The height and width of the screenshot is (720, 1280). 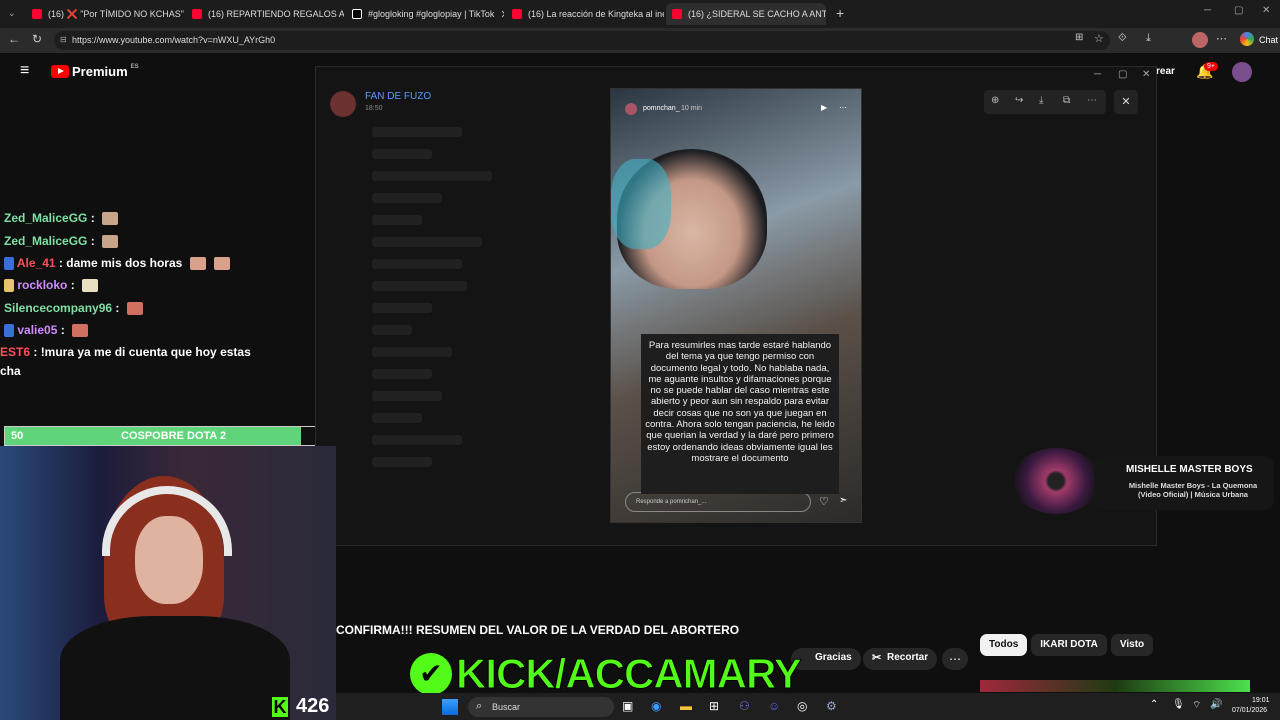 I want to click on microphone-icon: 🎙, so click(x=1178, y=704).